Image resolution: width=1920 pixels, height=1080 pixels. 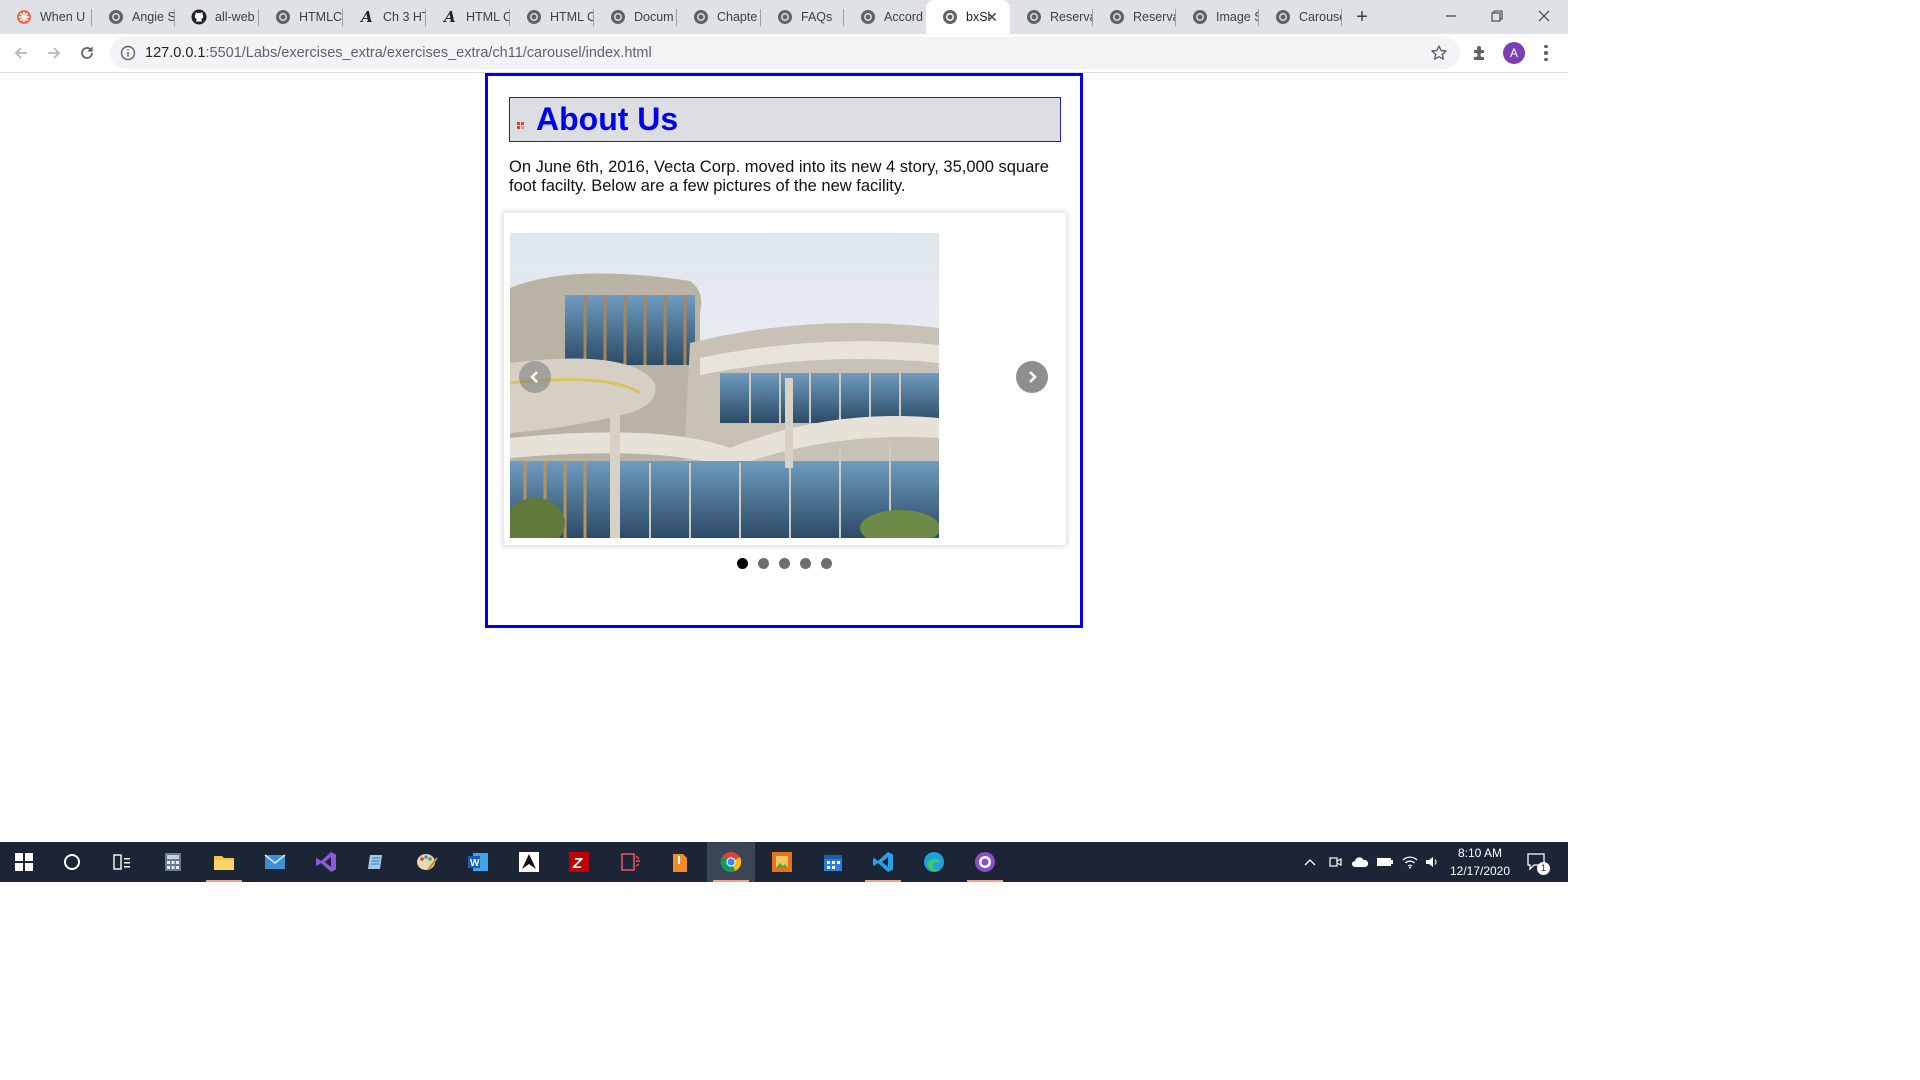 I want to click on tab-ch3: A Ch 3 HT, so click(x=384, y=17).